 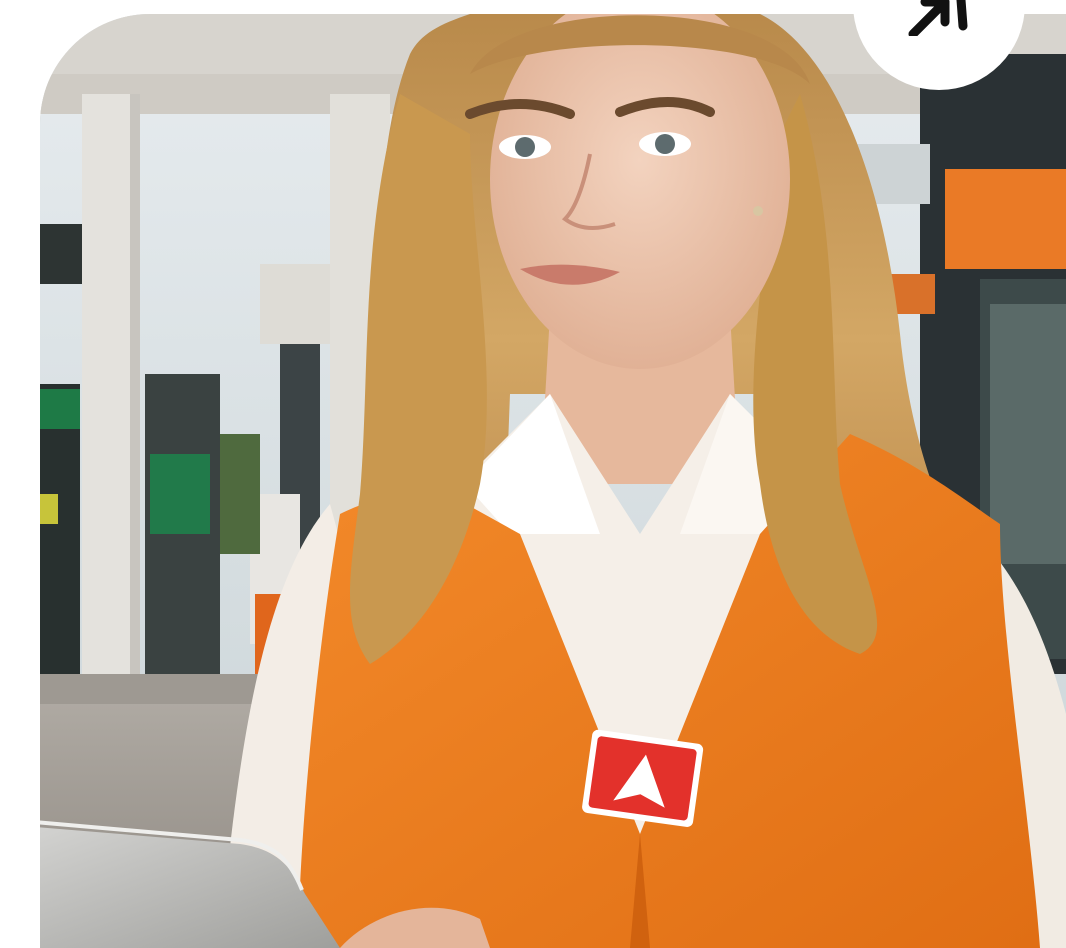 What do you see at coordinates (941, 19) in the screenshot?
I see `arrow-up-right-icon` at bounding box center [941, 19].